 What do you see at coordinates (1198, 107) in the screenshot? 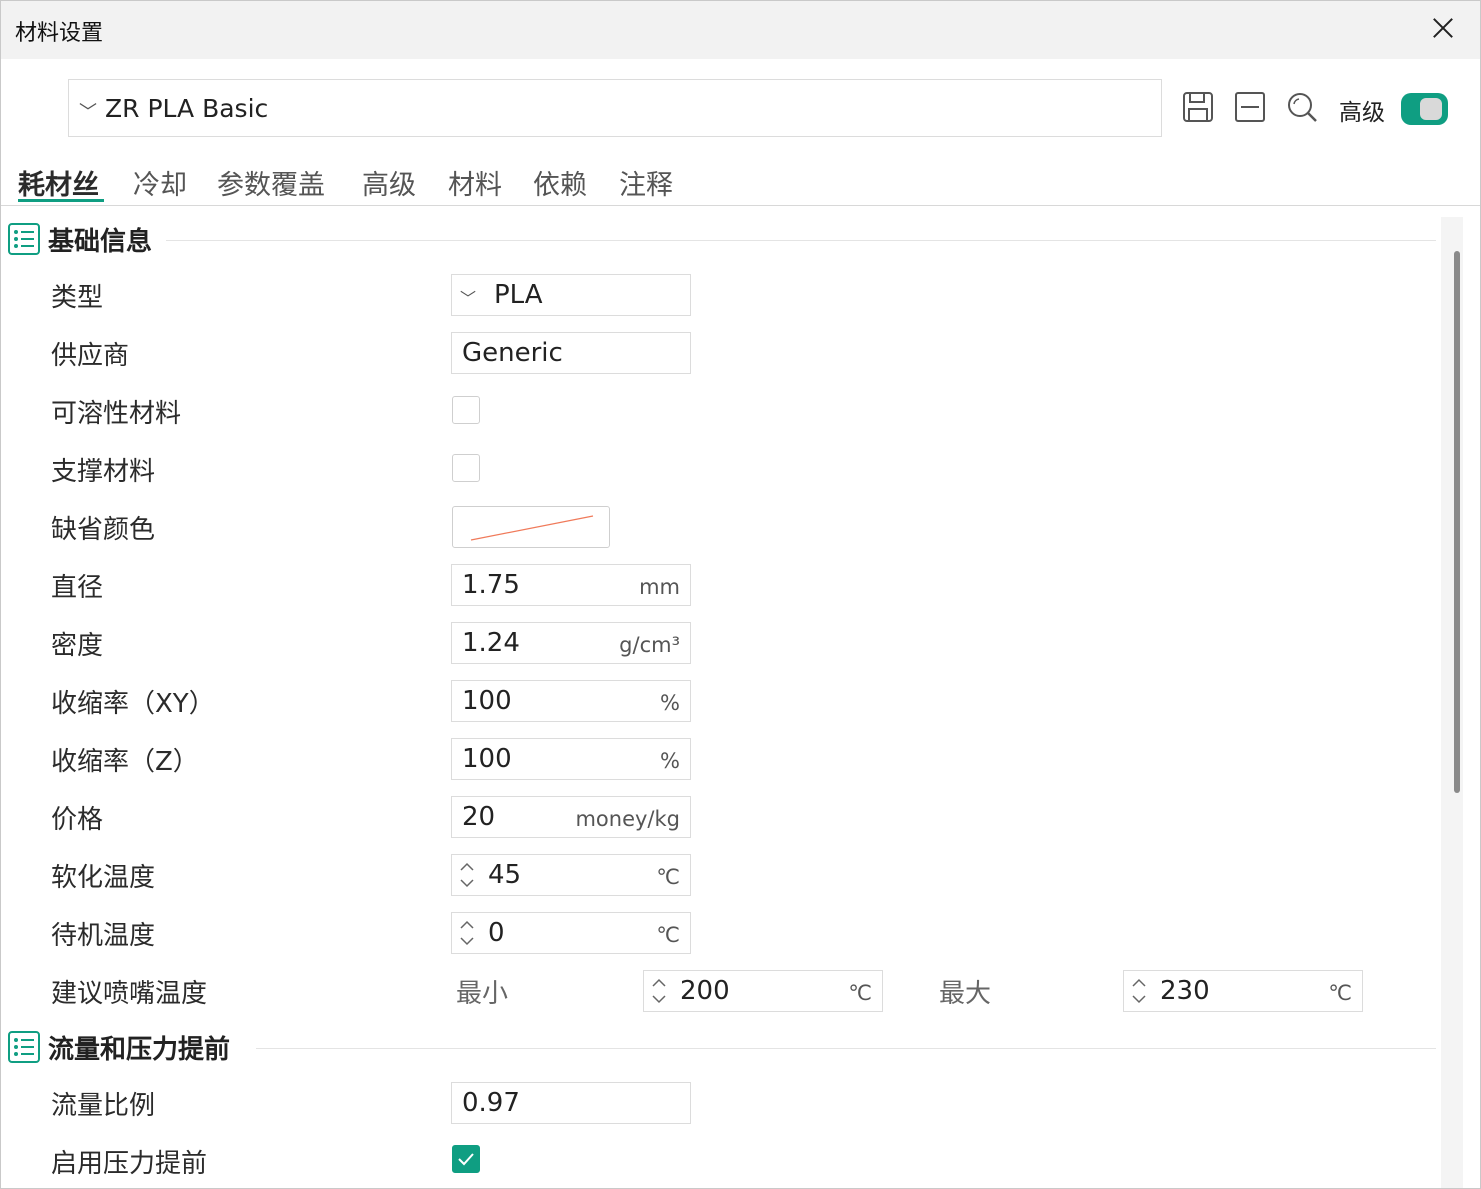
I see `save-icon` at bounding box center [1198, 107].